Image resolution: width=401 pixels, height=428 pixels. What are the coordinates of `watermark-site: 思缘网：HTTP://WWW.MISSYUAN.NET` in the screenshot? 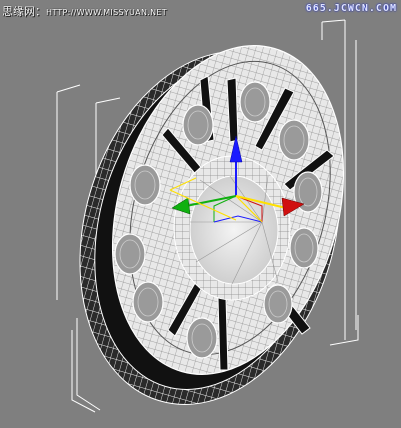 It's located at (84, 11).